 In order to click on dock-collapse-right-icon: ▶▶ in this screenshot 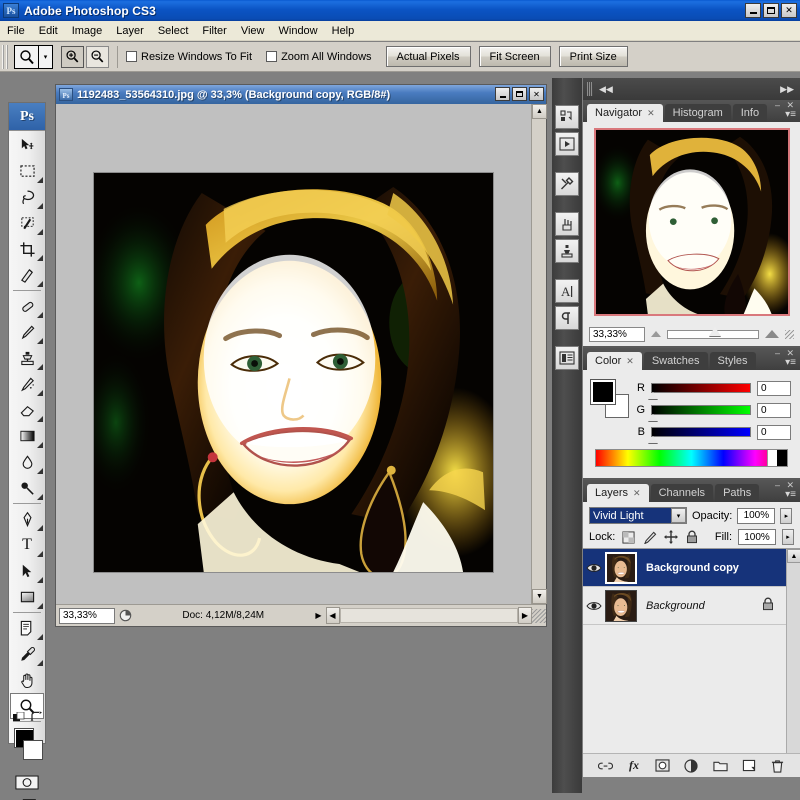, I will do `click(787, 89)`.